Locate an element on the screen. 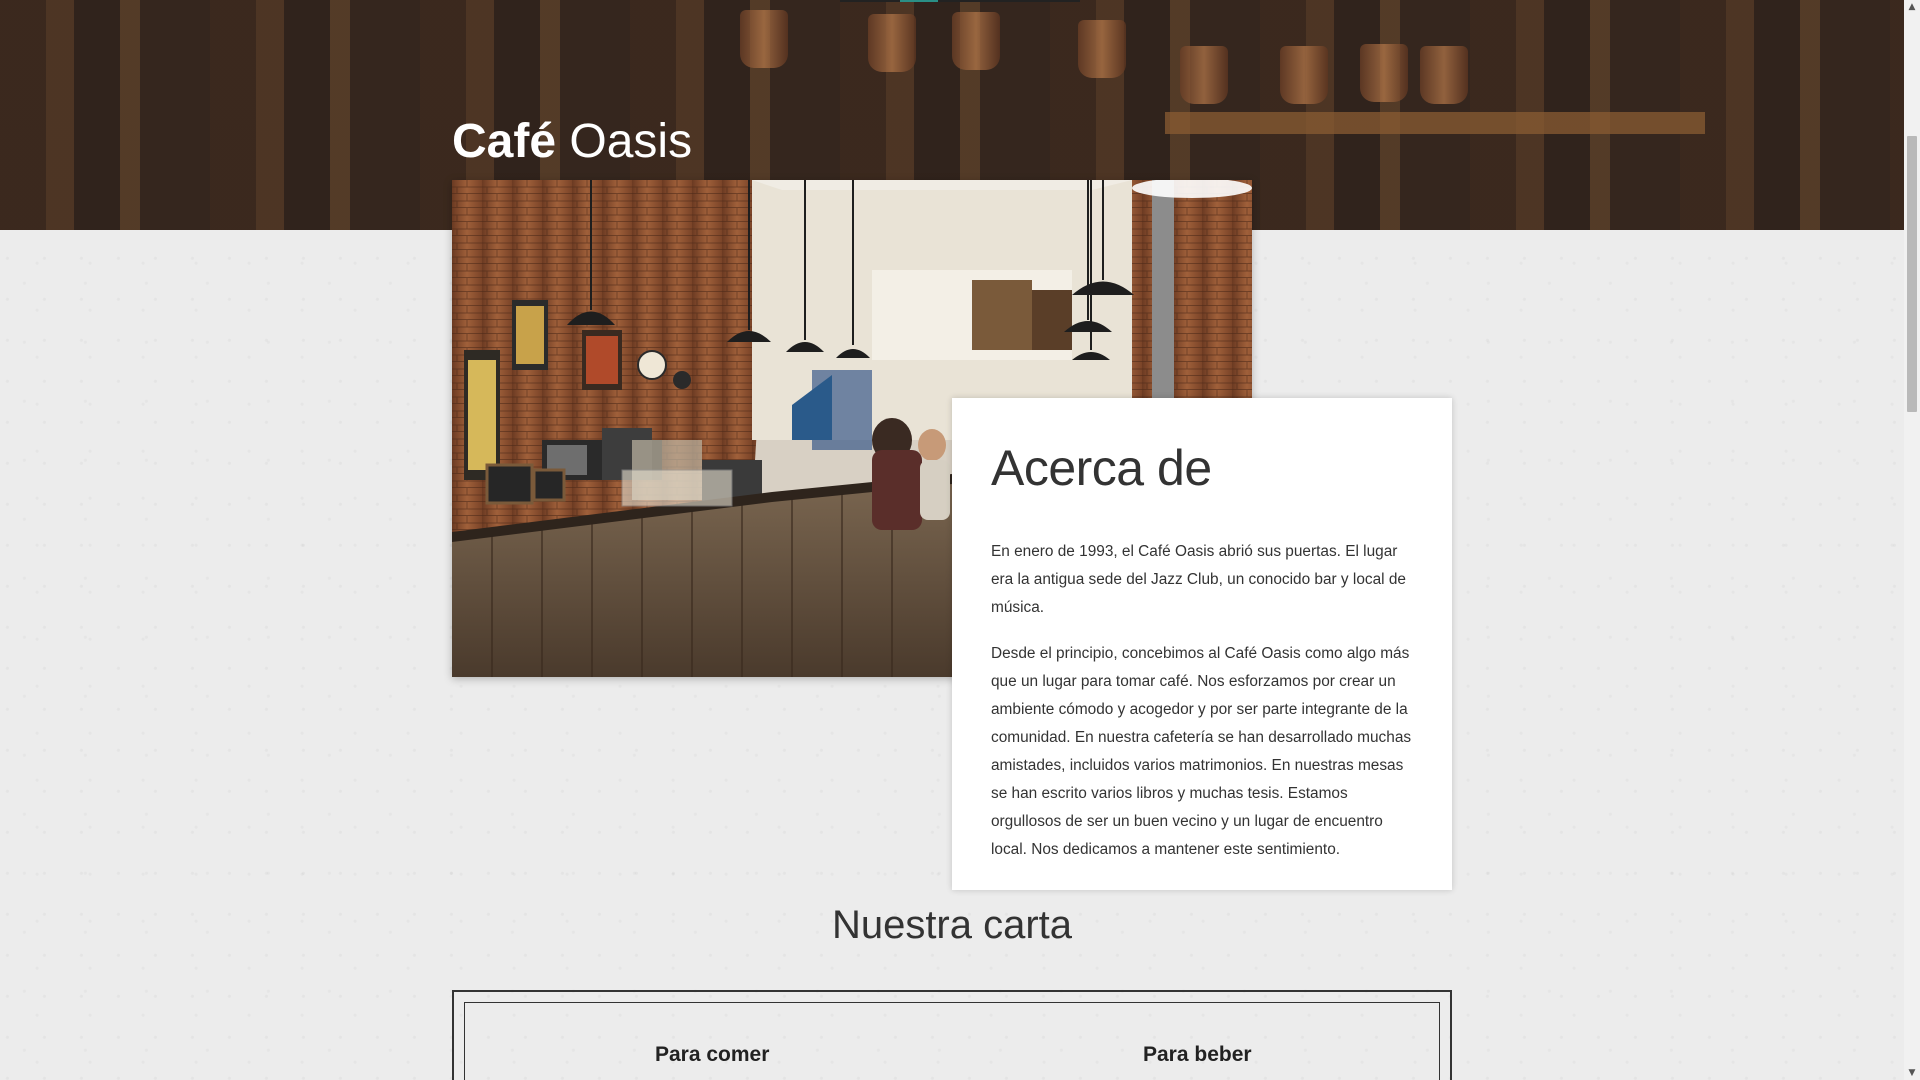 Image resolution: width=1920 pixels, height=1080 pixels. site-brand: Café Oasis is located at coordinates (572, 142).